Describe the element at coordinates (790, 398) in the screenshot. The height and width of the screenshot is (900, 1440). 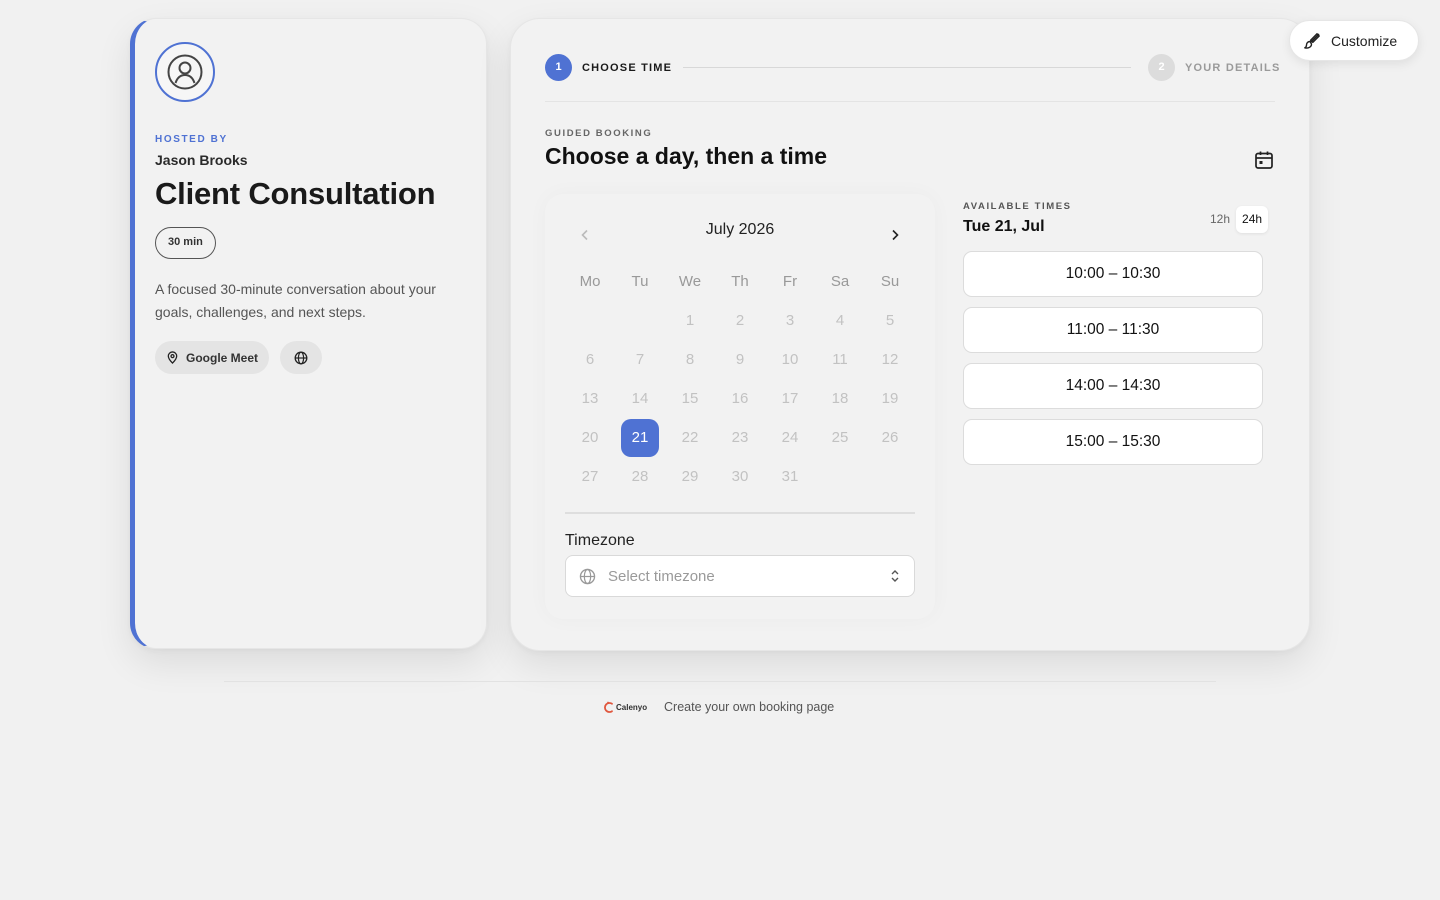
I see `calendar-day: 17` at that location.